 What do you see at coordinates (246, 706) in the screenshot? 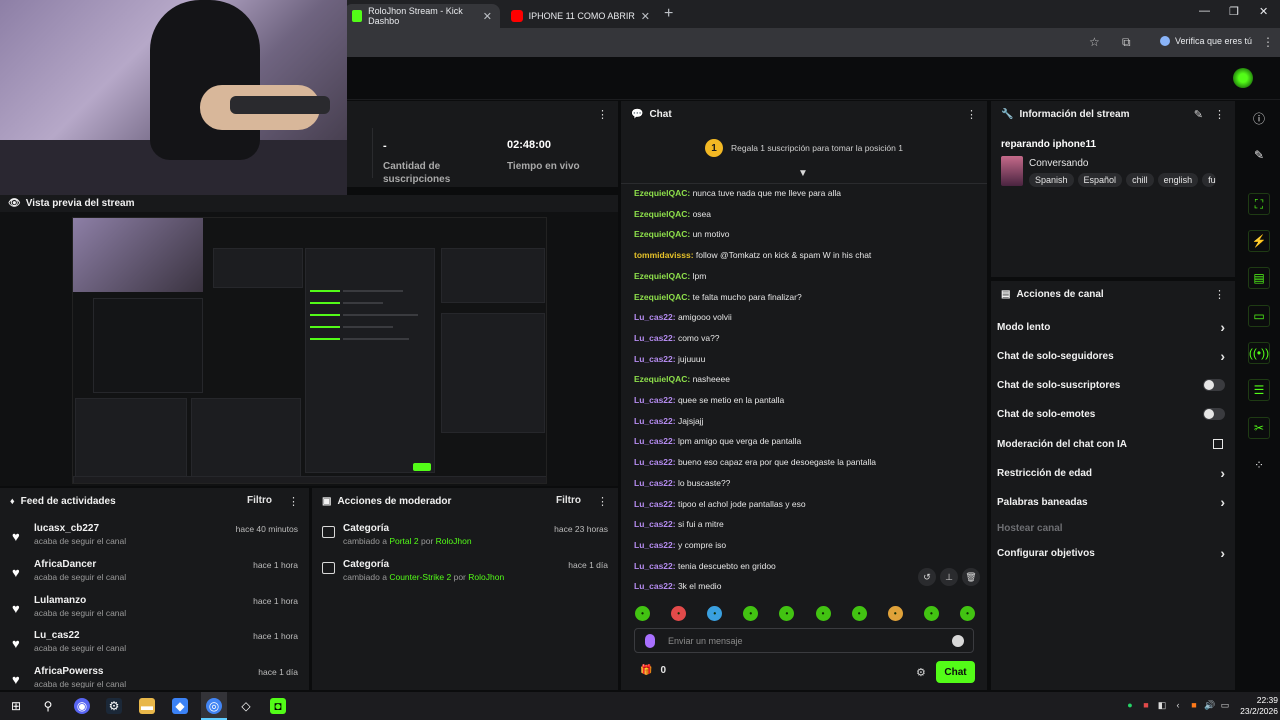
I see `app-icon: ◇` at bounding box center [246, 706].